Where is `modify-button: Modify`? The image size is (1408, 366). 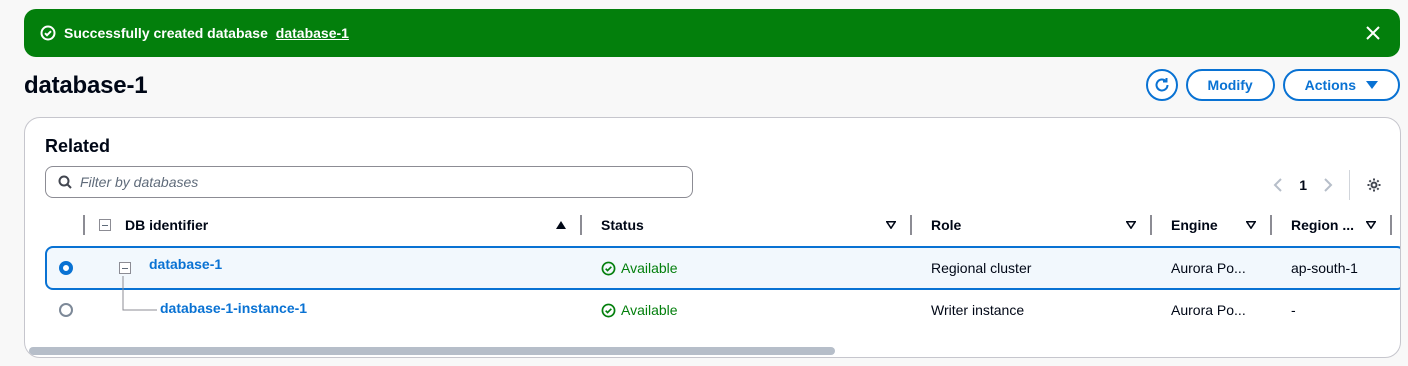 modify-button: Modify is located at coordinates (1230, 85).